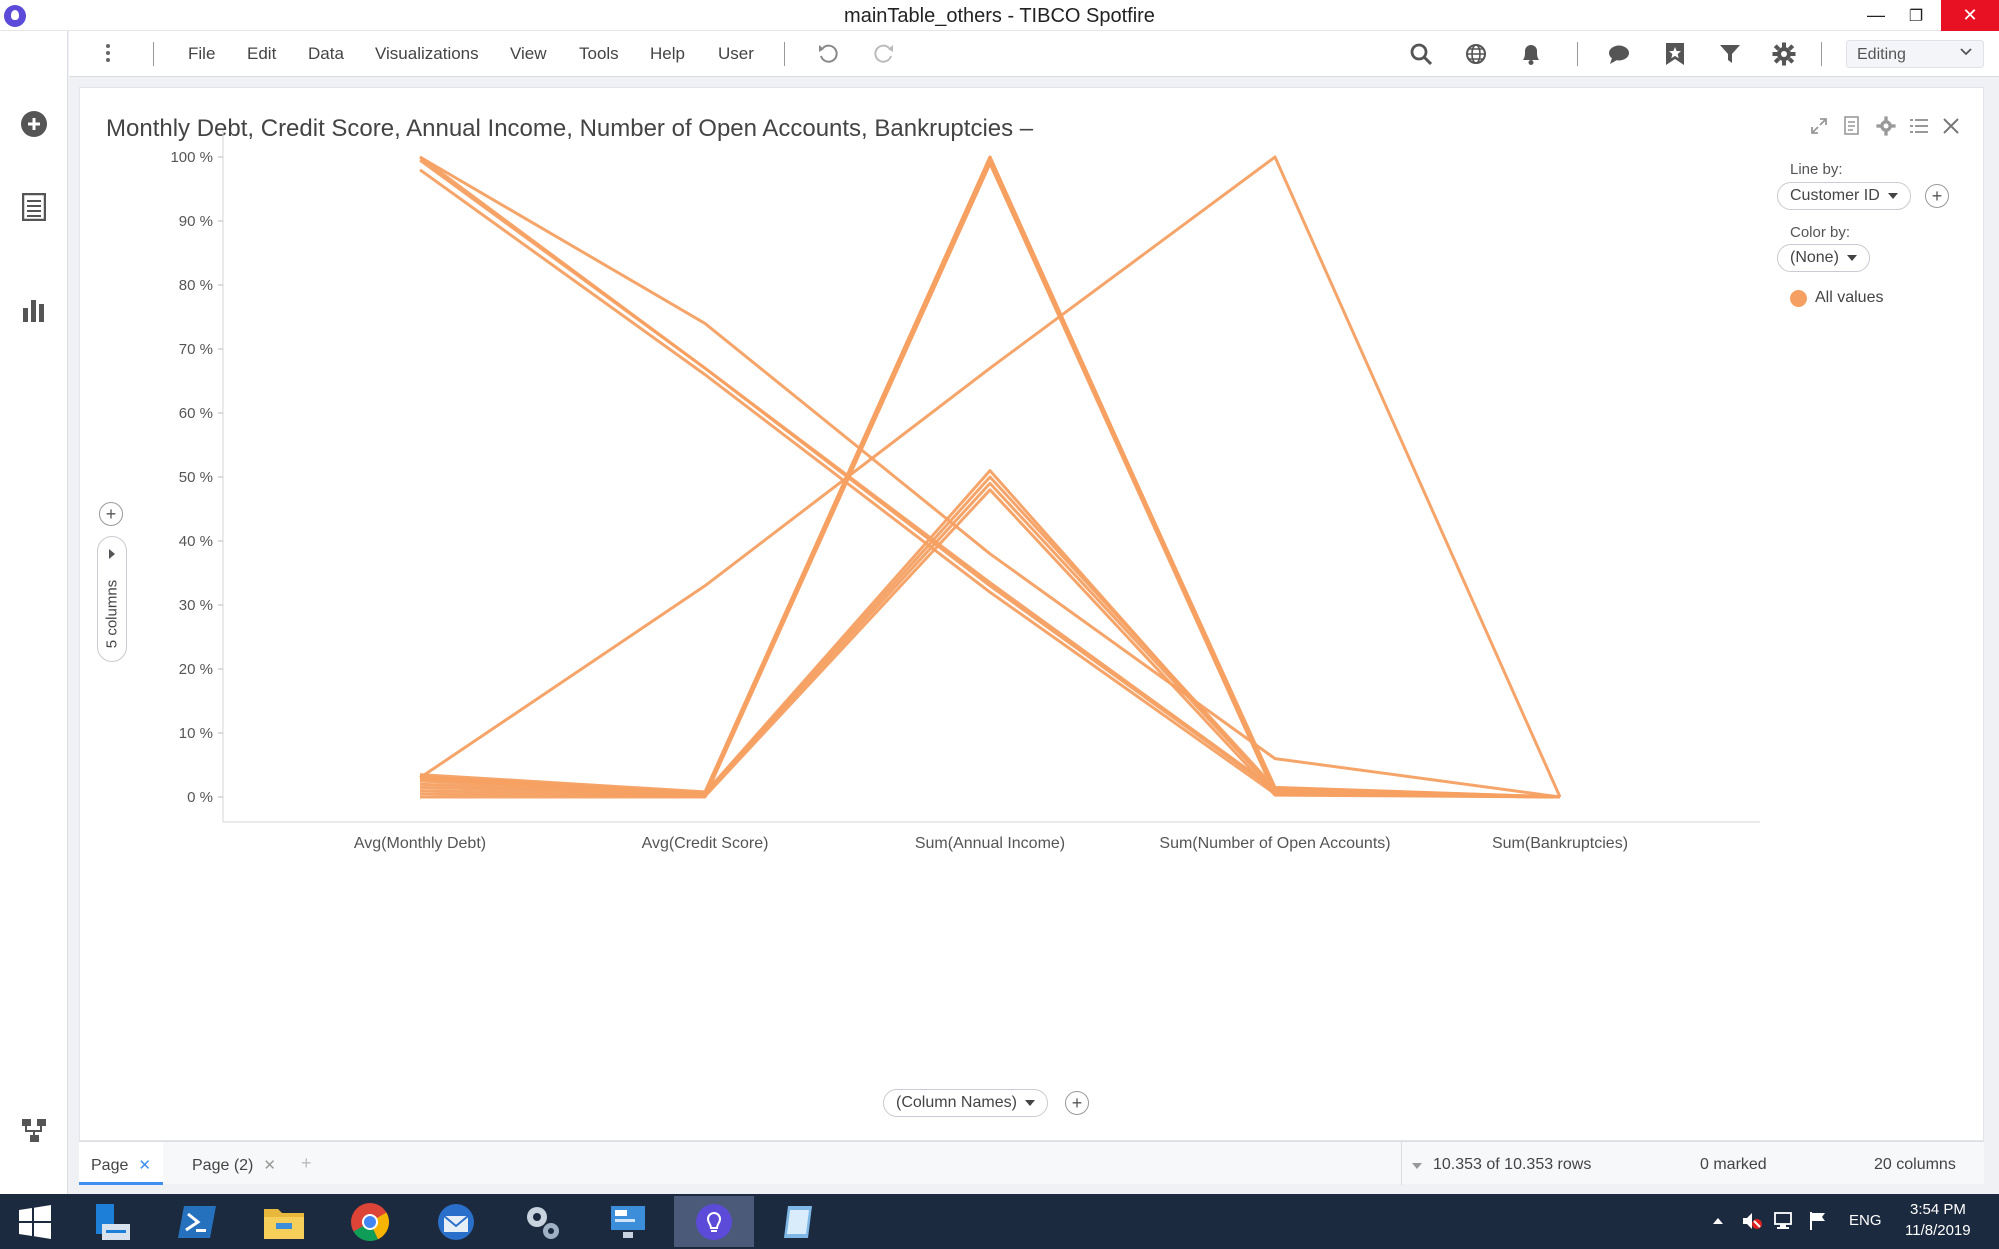 This screenshot has height=1249, width=1999. I want to click on x-axis-selector-value: (Column Names), so click(956, 1102).